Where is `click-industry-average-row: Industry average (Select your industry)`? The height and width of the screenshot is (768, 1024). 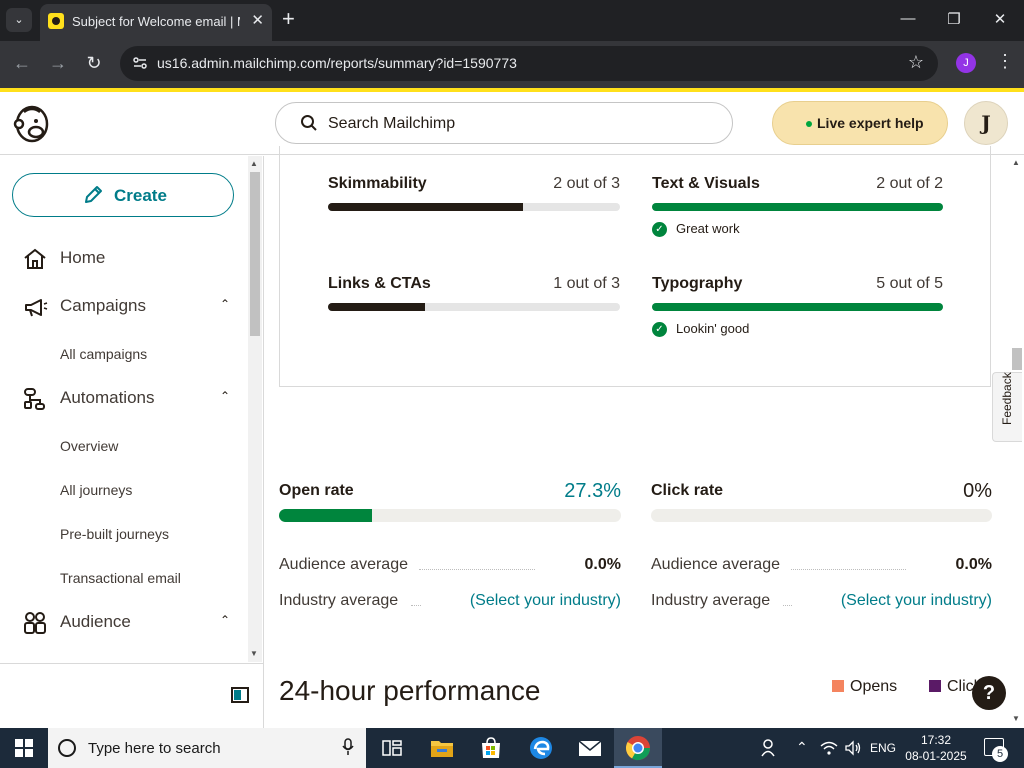 click-industry-average-row: Industry average (Select your industry) is located at coordinates (821, 602).